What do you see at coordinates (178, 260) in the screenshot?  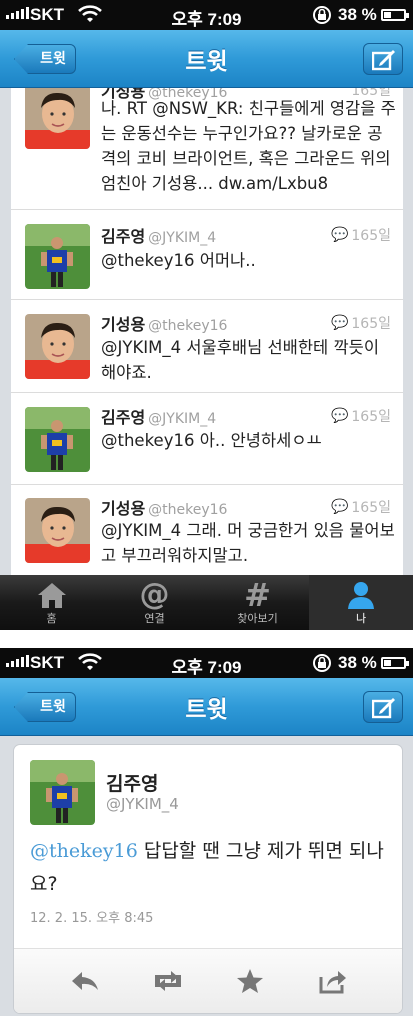 I see `tweet-text: @thekey16 어머나..` at bounding box center [178, 260].